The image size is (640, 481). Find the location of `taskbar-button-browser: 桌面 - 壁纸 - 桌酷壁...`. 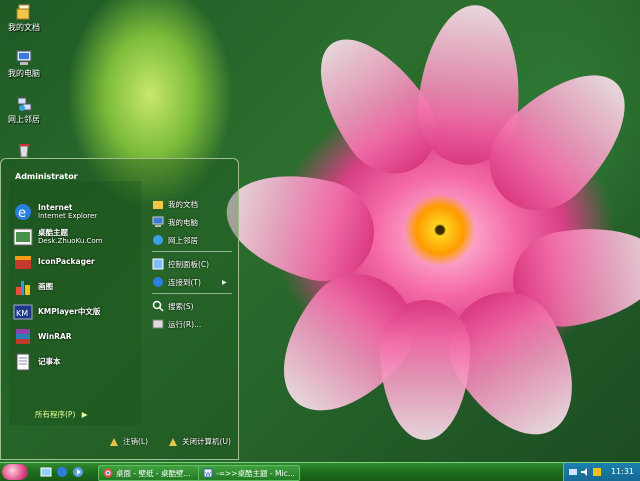

taskbar-button-browser: 桌面 - 壁纸 - 桌酷壁... is located at coordinates (149, 473).